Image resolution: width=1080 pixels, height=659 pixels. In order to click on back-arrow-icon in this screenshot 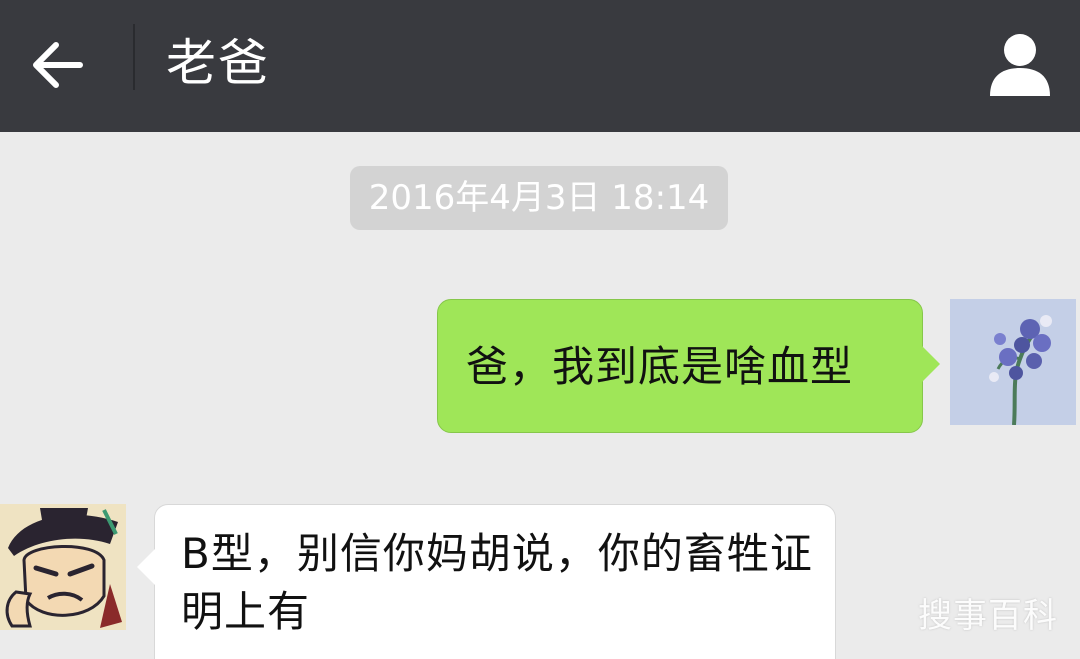, I will do `click(57, 65)`.